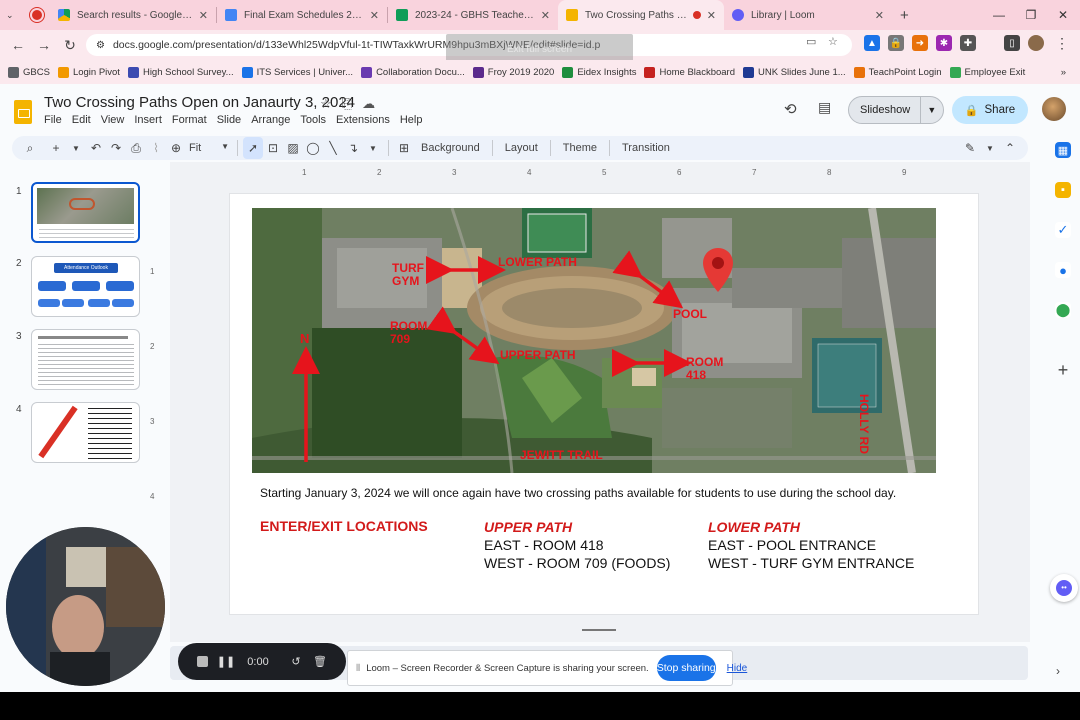 This screenshot has height=720, width=1080. What do you see at coordinates (100, 45) in the screenshot?
I see `site-info-icon: ⚙` at bounding box center [100, 45].